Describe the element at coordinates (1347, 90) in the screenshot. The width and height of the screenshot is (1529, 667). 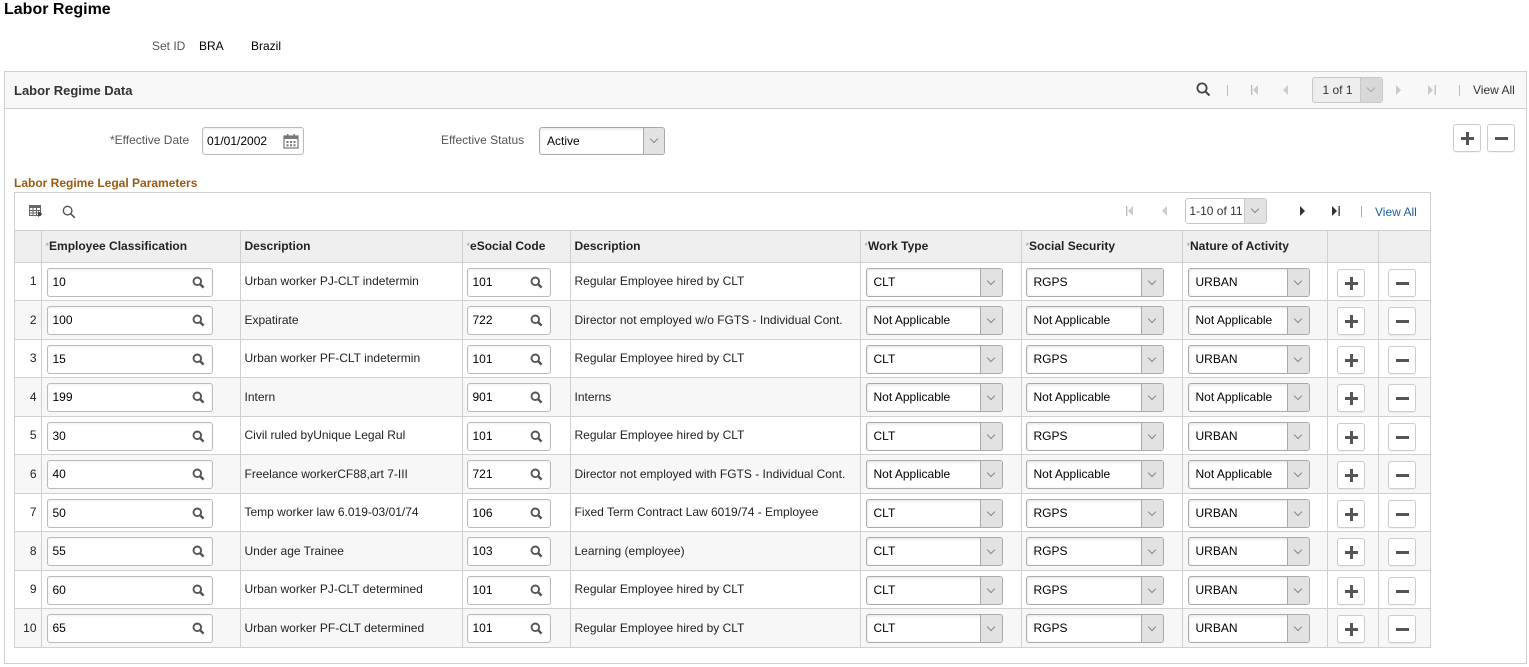
I see `section-pager-dropdown: 1 of 1` at that location.